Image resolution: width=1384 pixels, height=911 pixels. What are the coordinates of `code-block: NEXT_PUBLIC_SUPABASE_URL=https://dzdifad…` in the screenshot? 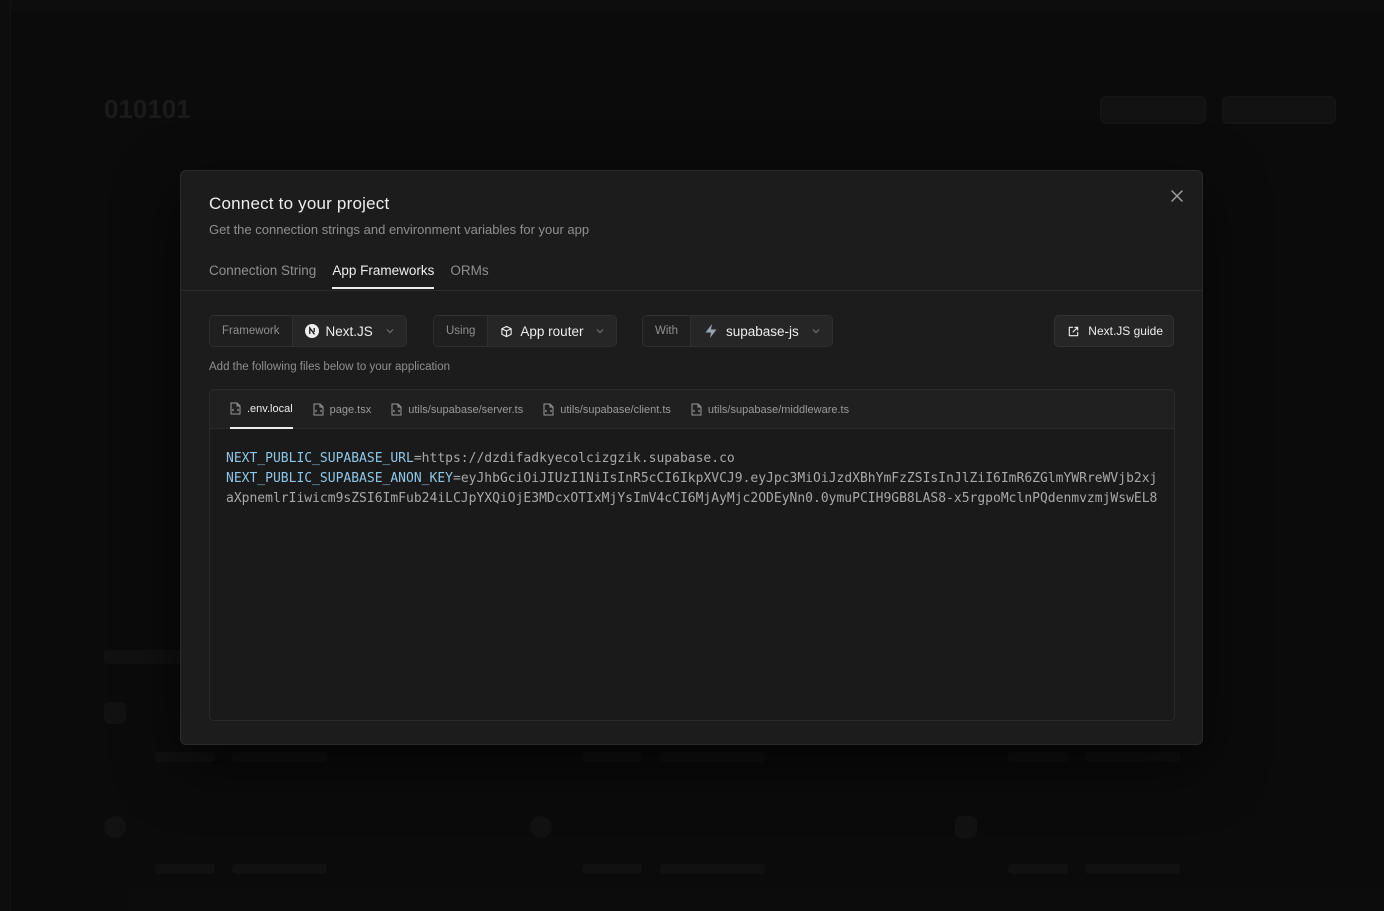 It's located at (692, 479).